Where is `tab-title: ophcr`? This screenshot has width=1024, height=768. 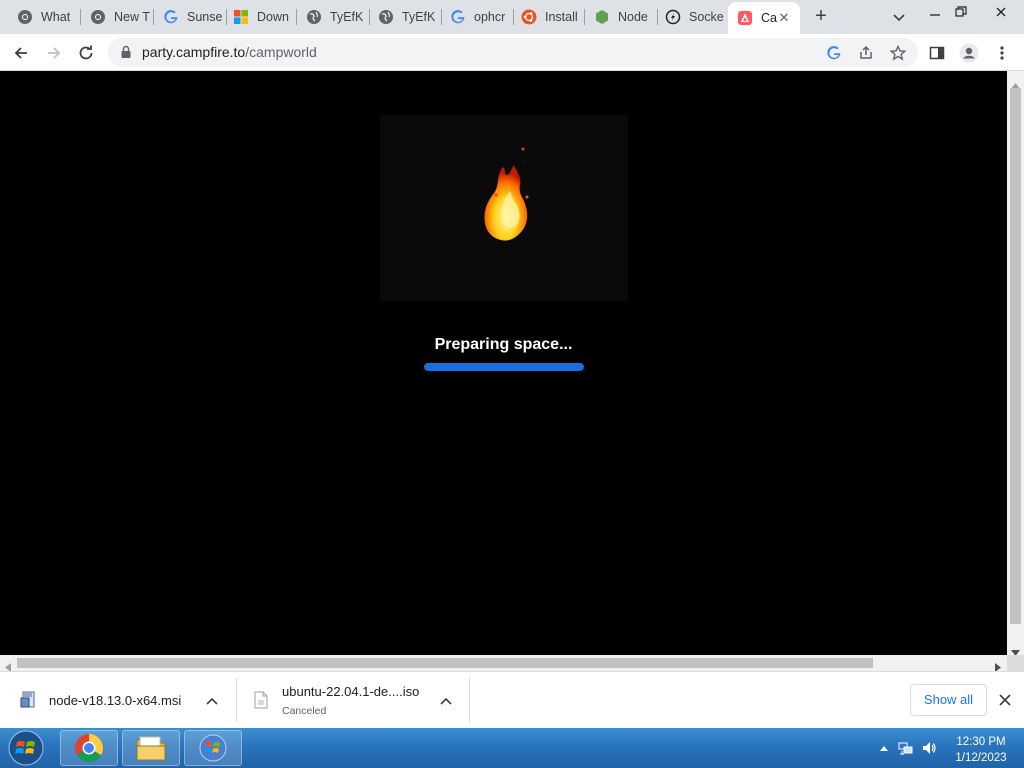
tab-title: ophcr is located at coordinates (490, 17).